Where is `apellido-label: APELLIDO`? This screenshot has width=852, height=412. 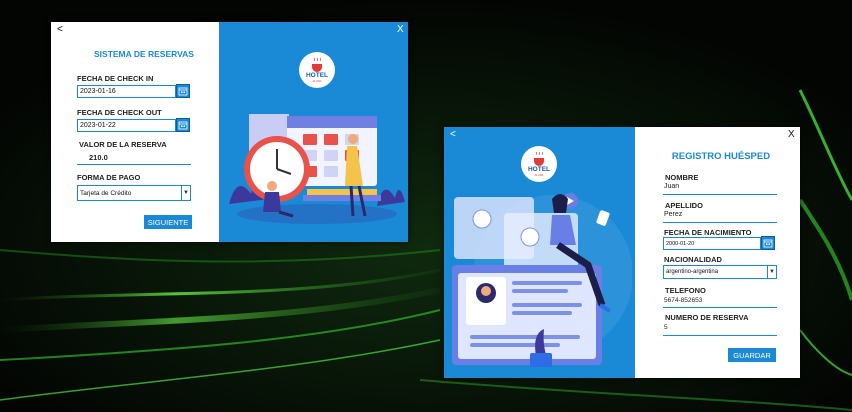
apellido-label: APELLIDO is located at coordinates (684, 205).